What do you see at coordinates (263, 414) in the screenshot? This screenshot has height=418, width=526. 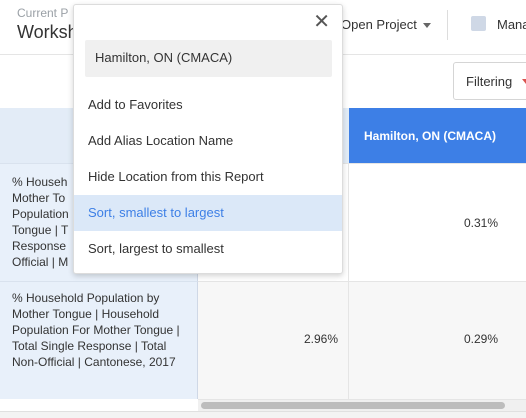 I see `table-footer` at bounding box center [263, 414].